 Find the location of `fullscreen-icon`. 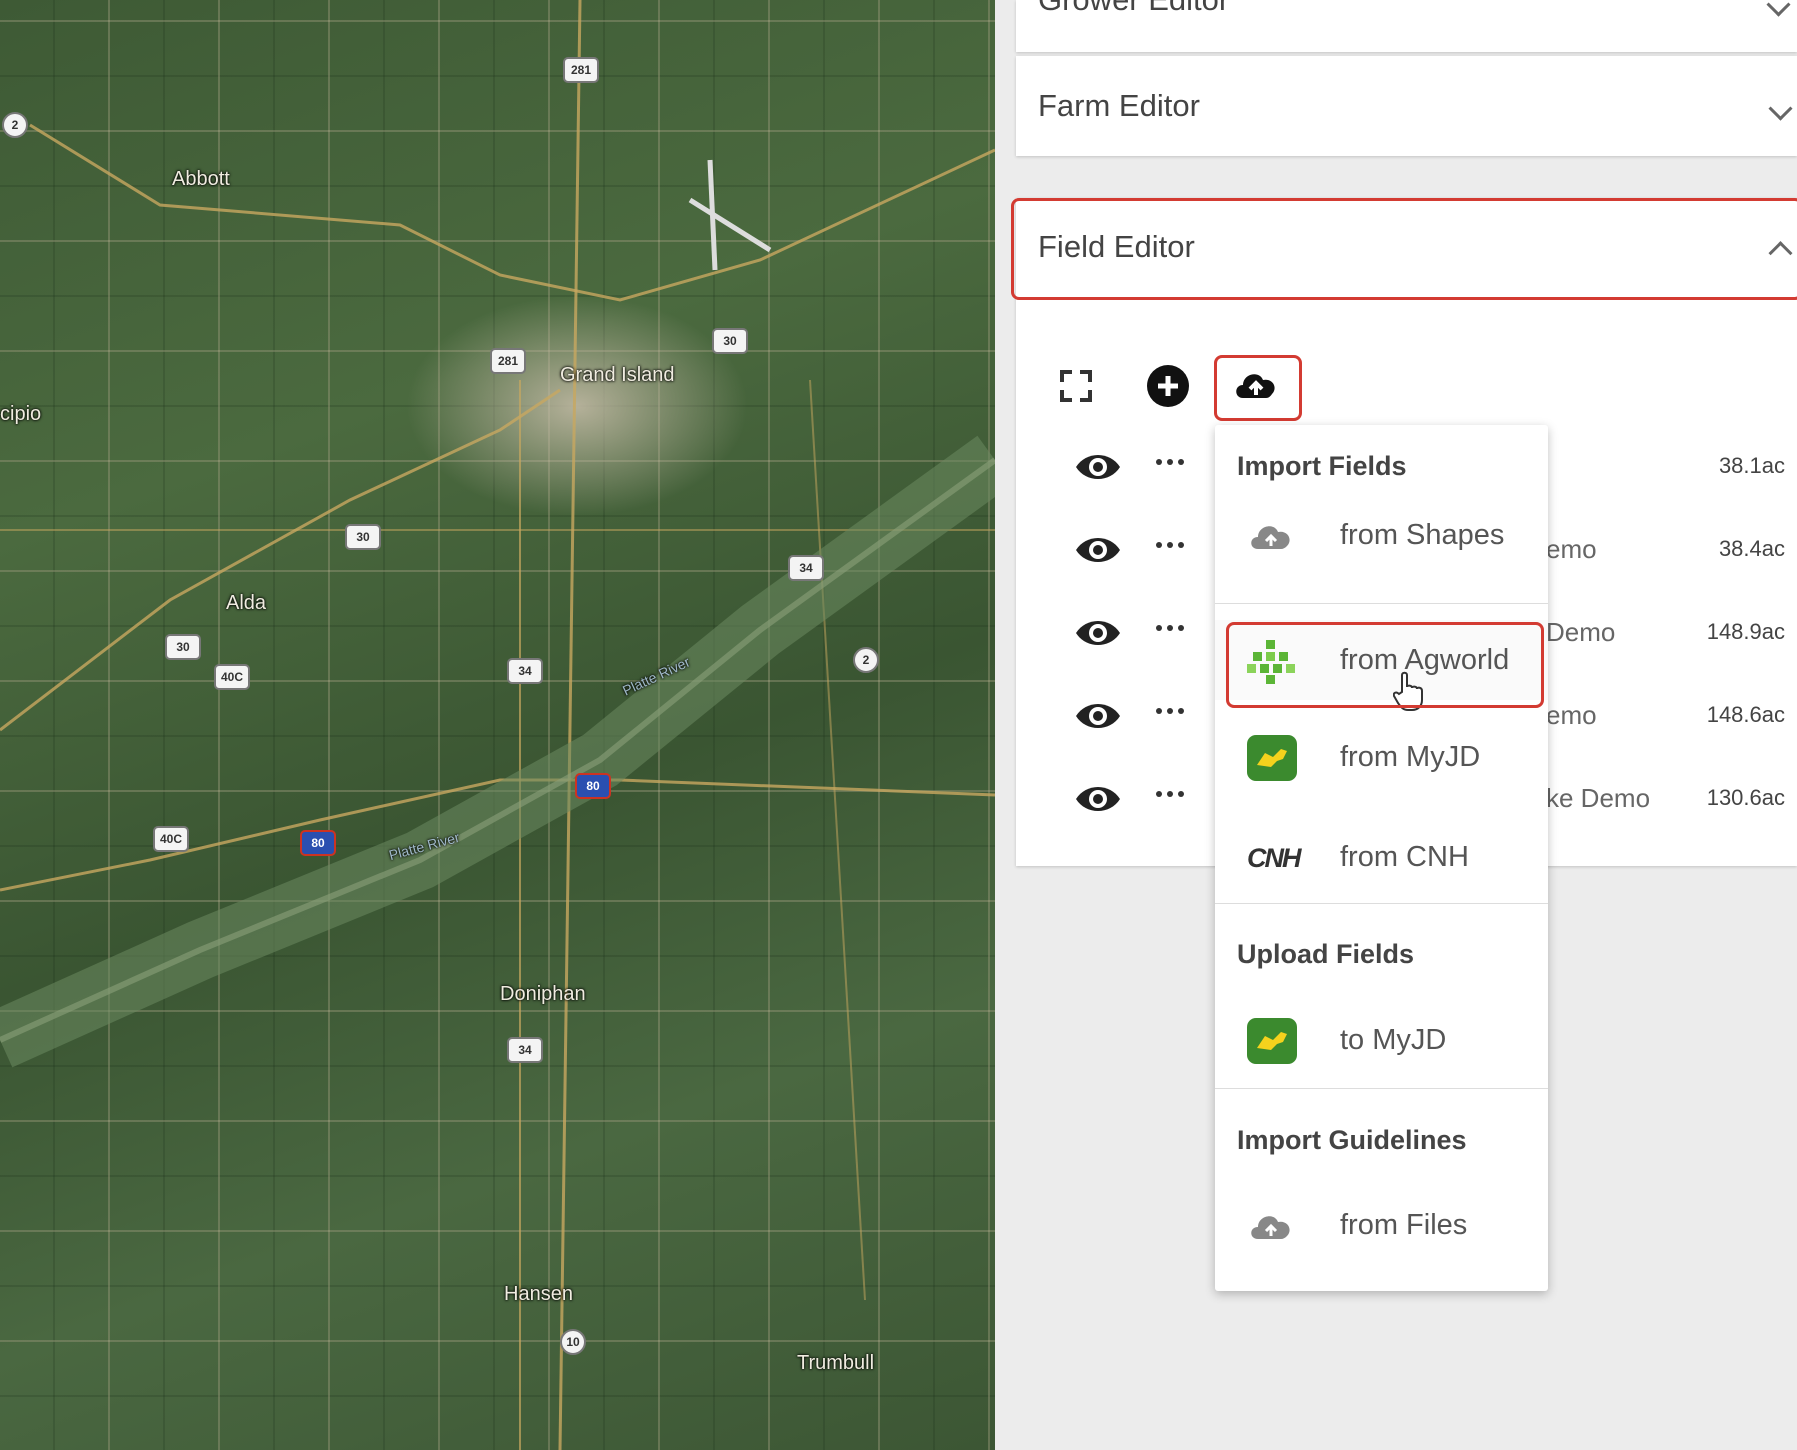

fullscreen-icon is located at coordinates (1076, 386).